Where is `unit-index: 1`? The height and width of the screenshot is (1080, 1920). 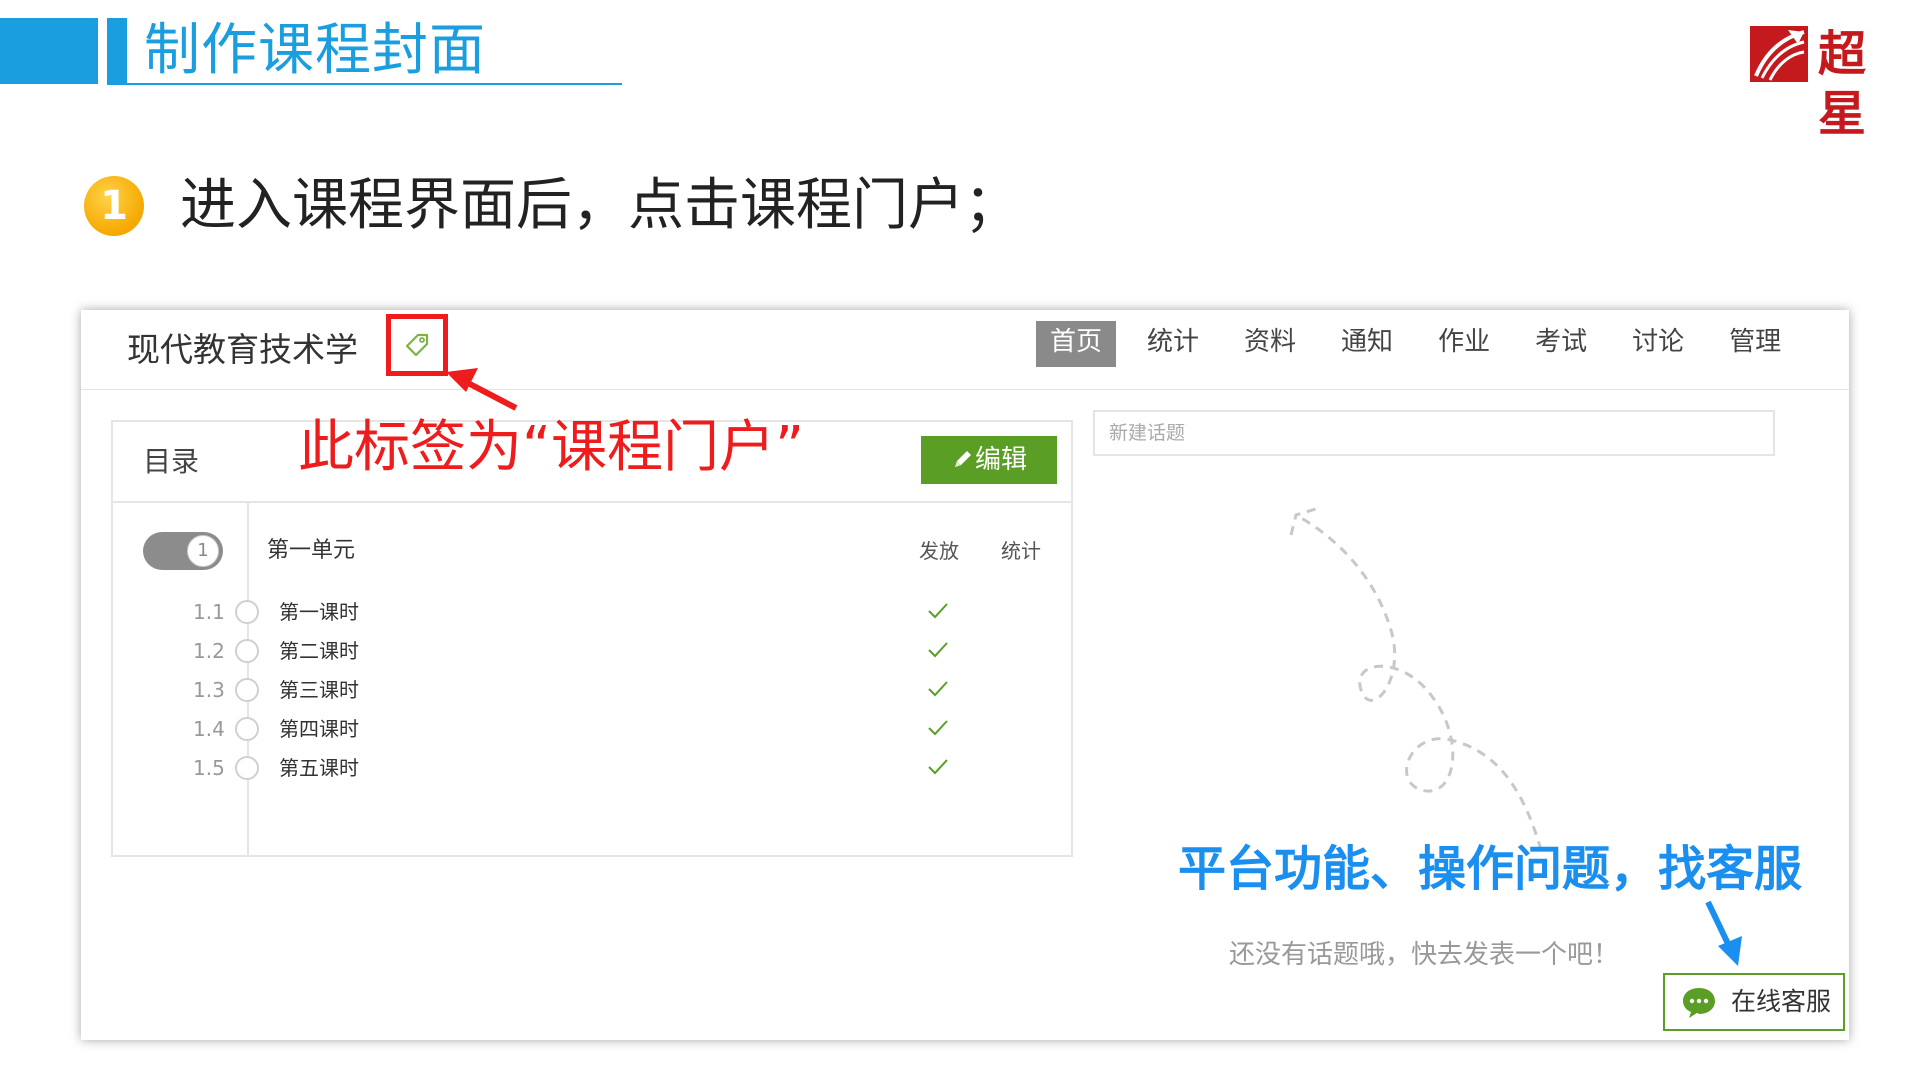
unit-index: 1 is located at coordinates (203, 551).